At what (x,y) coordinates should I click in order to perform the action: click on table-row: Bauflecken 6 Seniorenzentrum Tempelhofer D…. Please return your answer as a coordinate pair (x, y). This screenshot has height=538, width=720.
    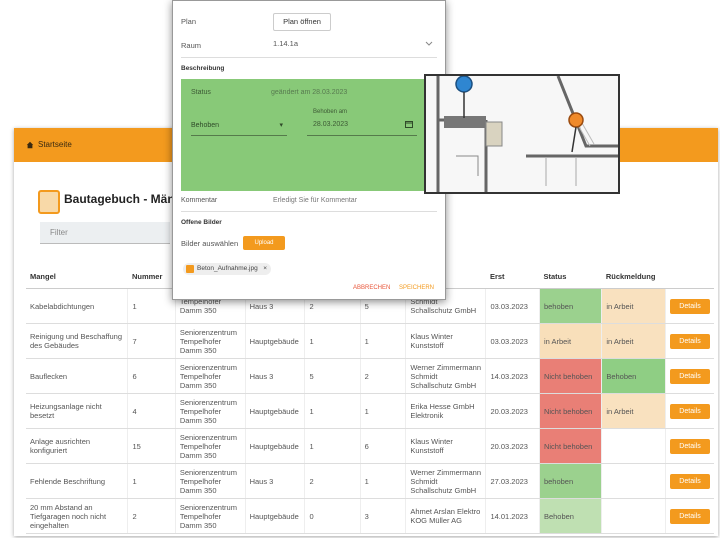
    Looking at the image, I should click on (370, 376).